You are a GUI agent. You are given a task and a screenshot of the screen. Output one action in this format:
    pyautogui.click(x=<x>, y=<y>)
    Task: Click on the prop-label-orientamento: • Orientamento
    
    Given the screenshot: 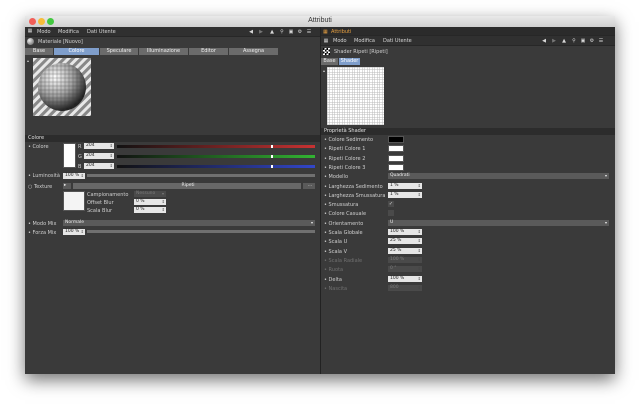 What is the action you would take?
    pyautogui.click(x=343, y=224)
    